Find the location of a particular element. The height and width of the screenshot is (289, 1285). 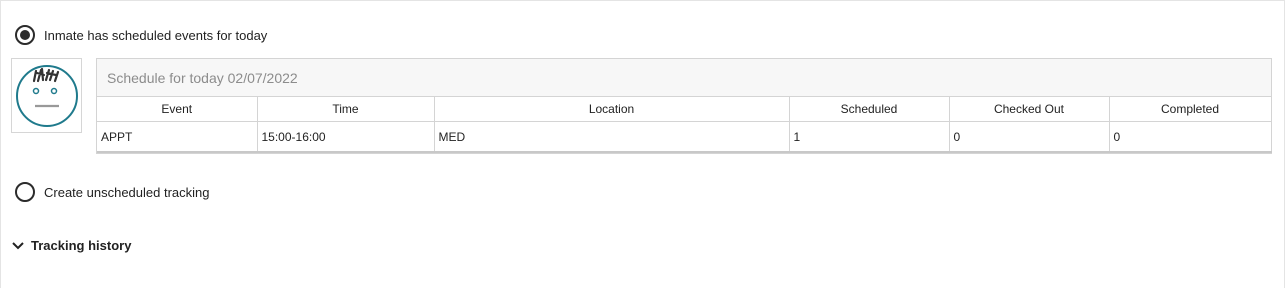

radio-selected-dot is located at coordinates (25, 35).